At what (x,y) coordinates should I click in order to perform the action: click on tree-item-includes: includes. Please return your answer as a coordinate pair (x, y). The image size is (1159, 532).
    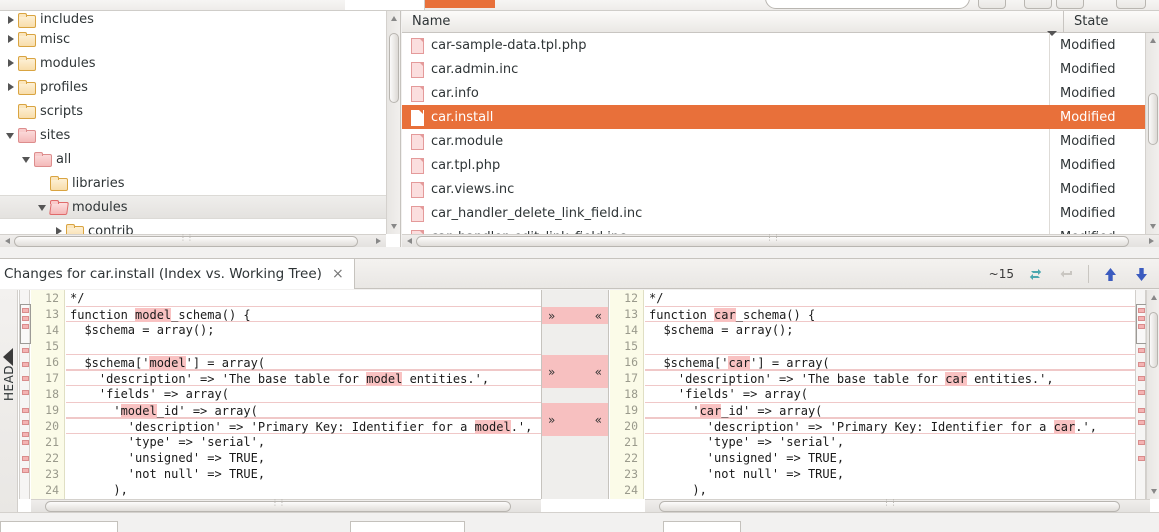
    Looking at the image, I should click on (194, 19).